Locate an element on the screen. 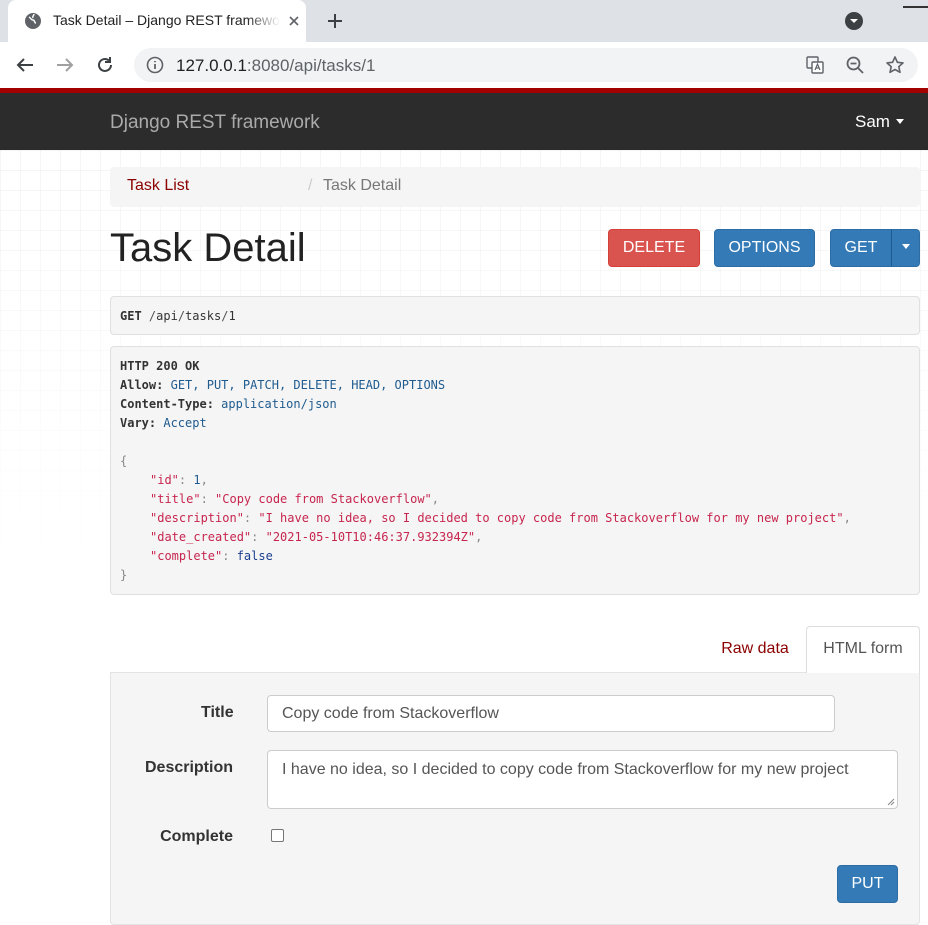 The height and width of the screenshot is (925, 928). request-line: GET /api/tasks/1 is located at coordinates (178, 316).